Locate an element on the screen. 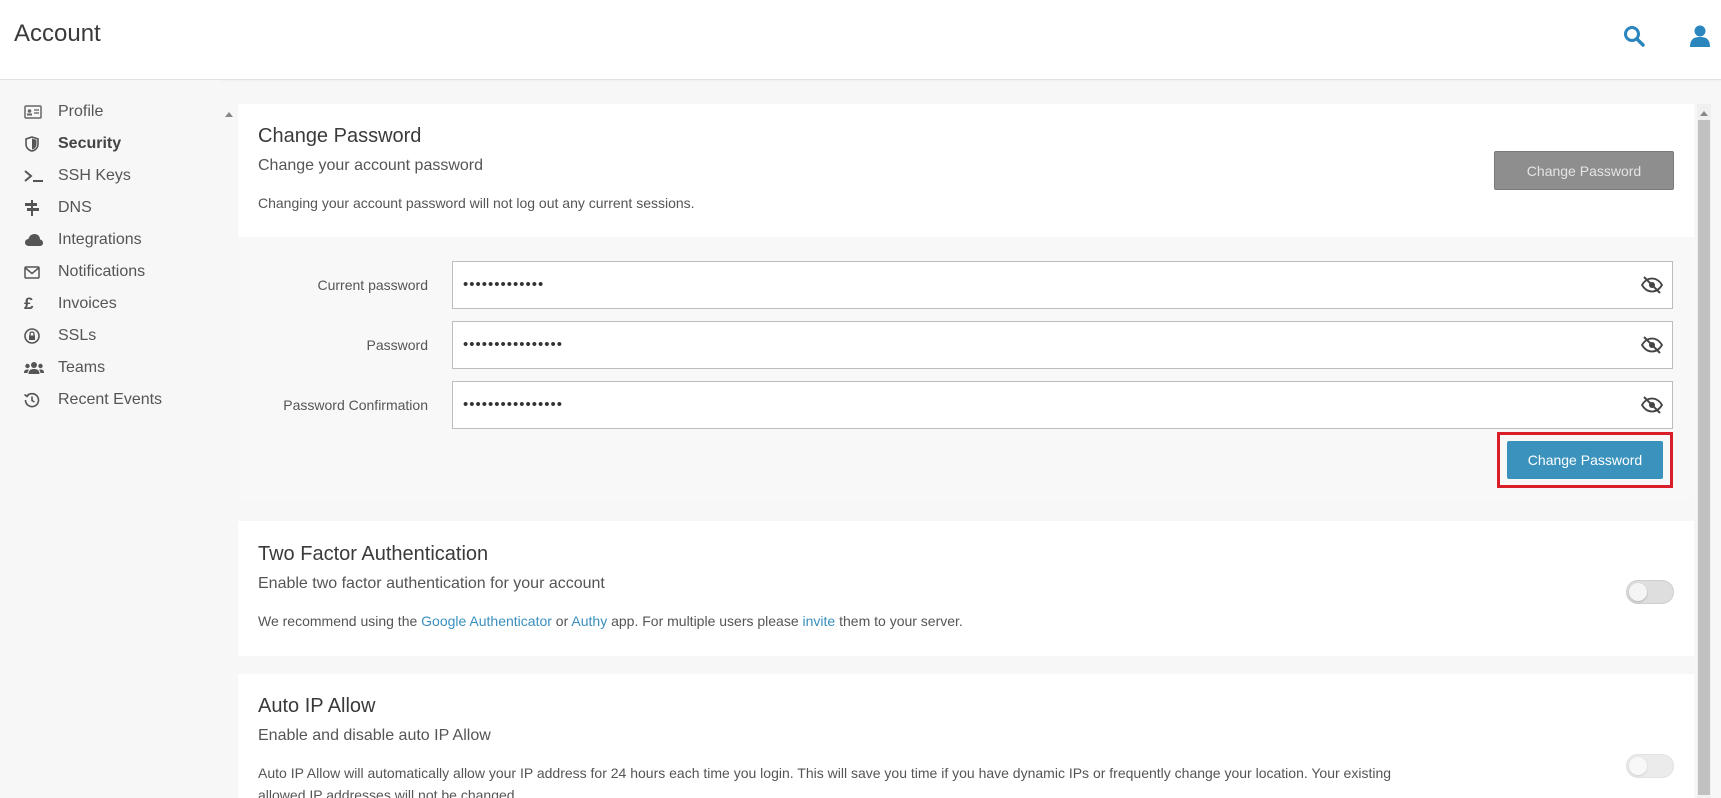 The width and height of the screenshot is (1721, 798). content-scrollbar is located at coordinates (1704, 451).